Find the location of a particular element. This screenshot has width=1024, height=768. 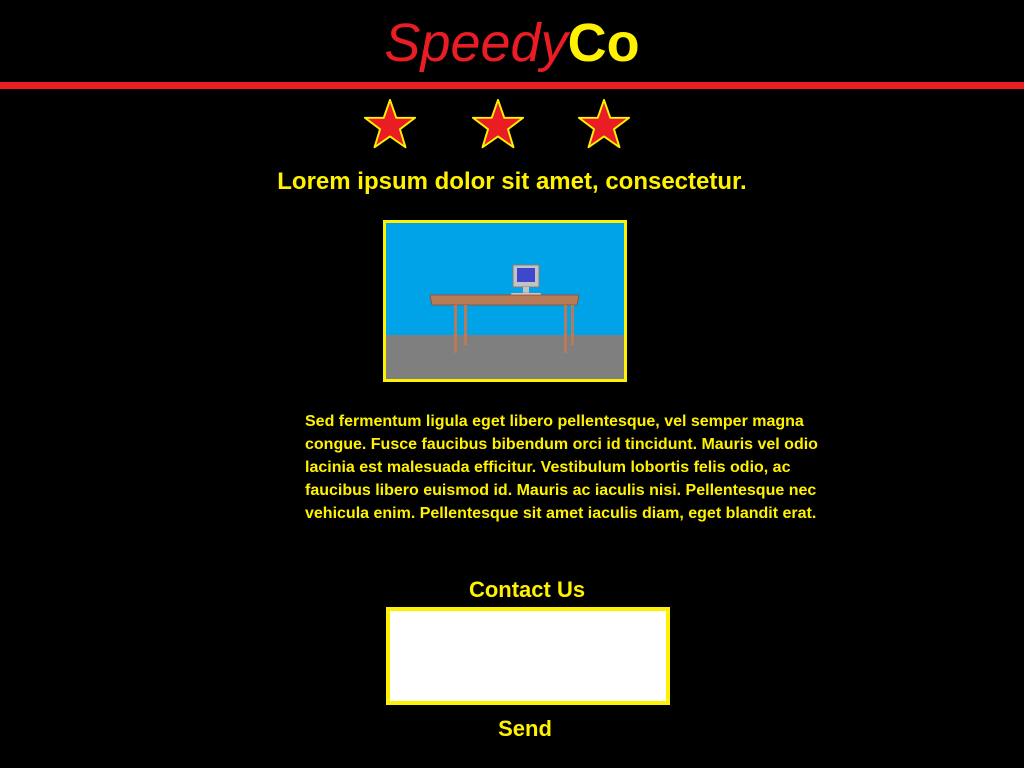

page-headline: Lorem ipsum dolor sit amet, consectetur. is located at coordinates (512, 181).